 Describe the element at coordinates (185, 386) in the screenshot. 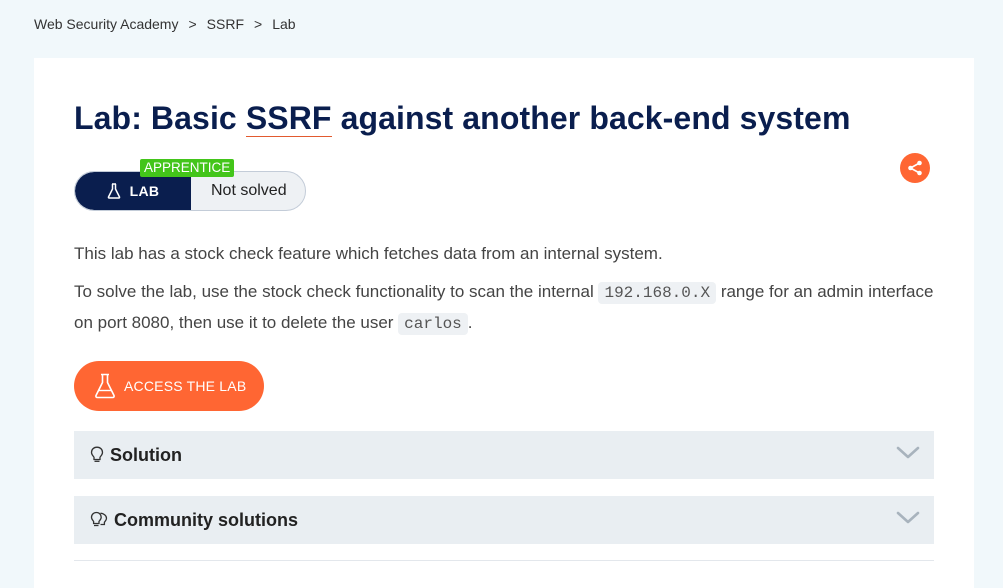

I see `access-lab-label: ACCESS THE LAB` at that location.